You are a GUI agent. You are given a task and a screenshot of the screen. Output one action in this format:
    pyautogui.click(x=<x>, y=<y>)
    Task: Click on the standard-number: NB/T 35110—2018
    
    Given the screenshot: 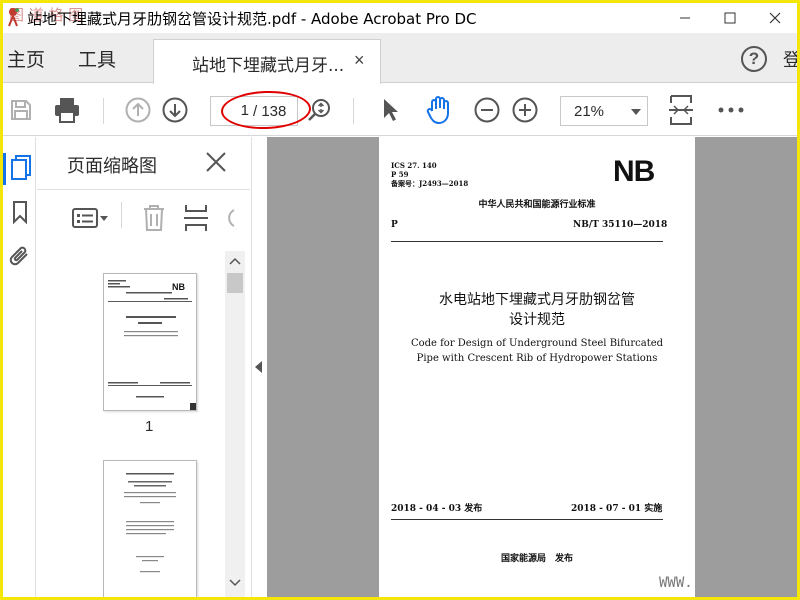 What is the action you would take?
    pyautogui.click(x=620, y=225)
    